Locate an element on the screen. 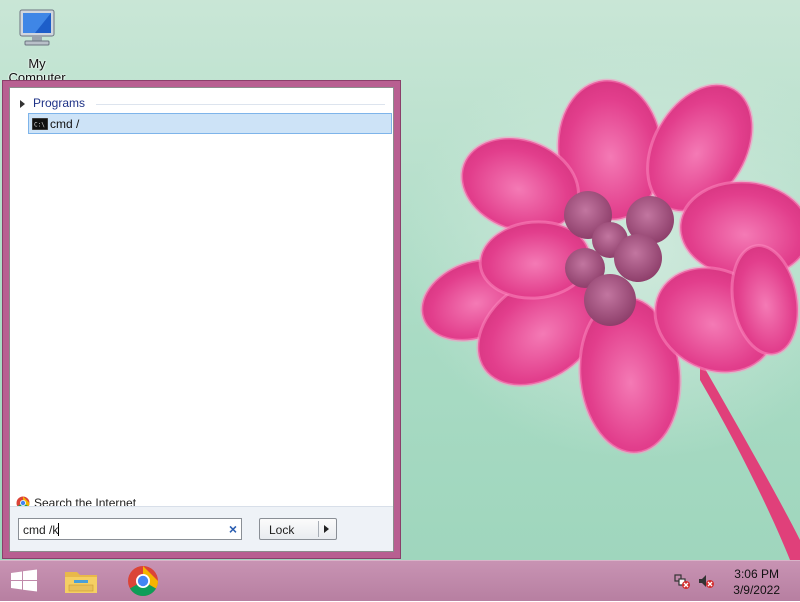  search-result-label: cmd / is located at coordinates (65, 124).